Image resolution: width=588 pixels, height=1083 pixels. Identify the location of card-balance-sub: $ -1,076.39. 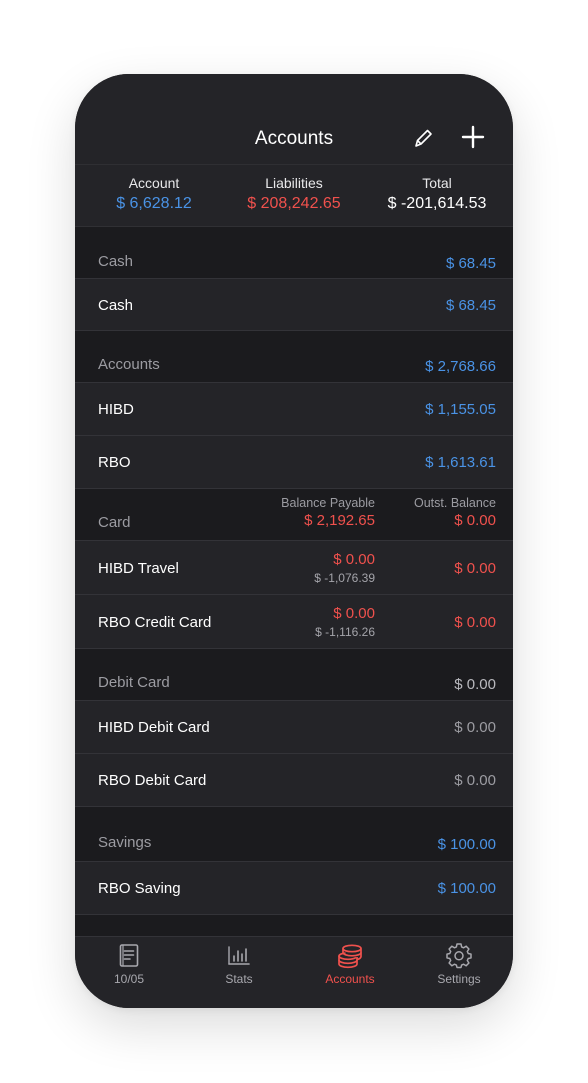
(344, 578).